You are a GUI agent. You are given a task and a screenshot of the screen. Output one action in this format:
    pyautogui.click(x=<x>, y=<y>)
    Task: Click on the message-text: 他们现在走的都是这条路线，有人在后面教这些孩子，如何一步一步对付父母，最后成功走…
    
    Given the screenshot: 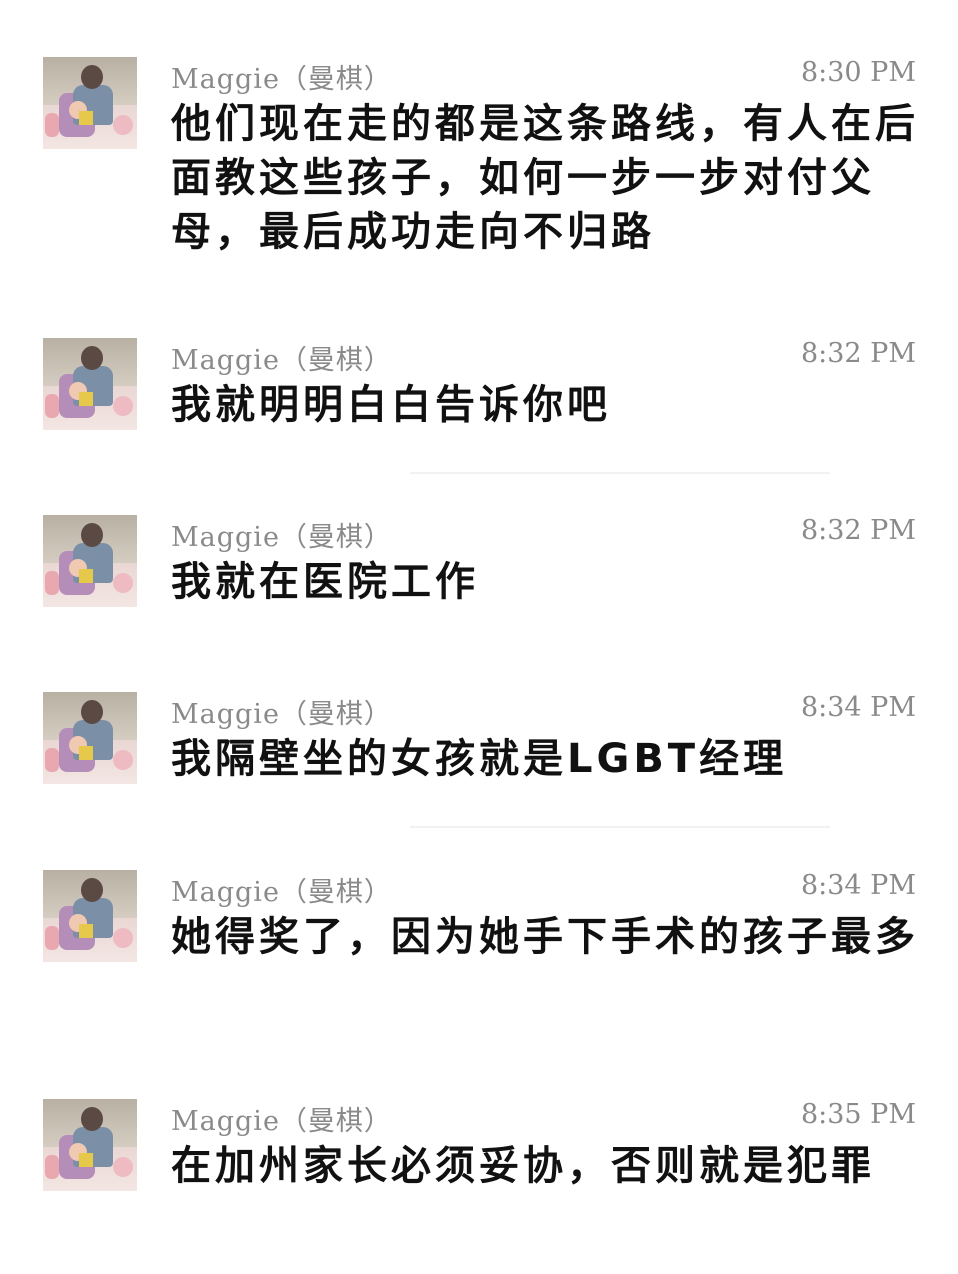 What is the action you would take?
    pyautogui.click(x=545, y=178)
    